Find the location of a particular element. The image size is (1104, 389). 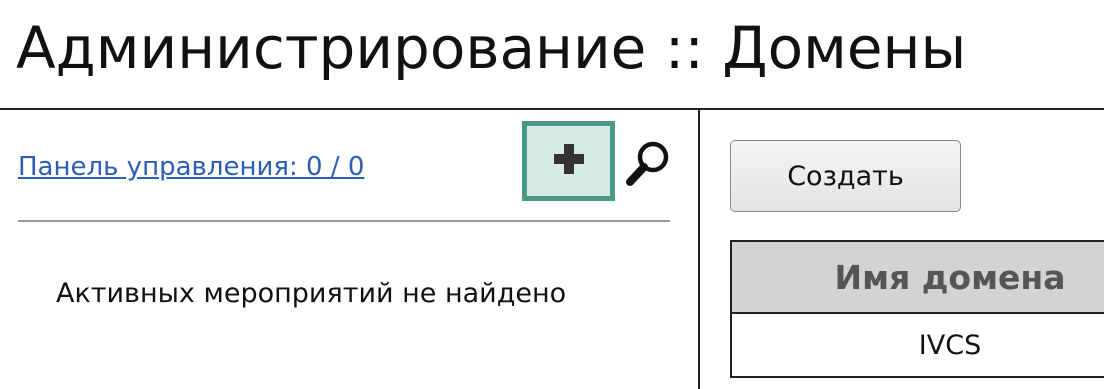

domains-table: Имя домена IVCS is located at coordinates (917, 309).